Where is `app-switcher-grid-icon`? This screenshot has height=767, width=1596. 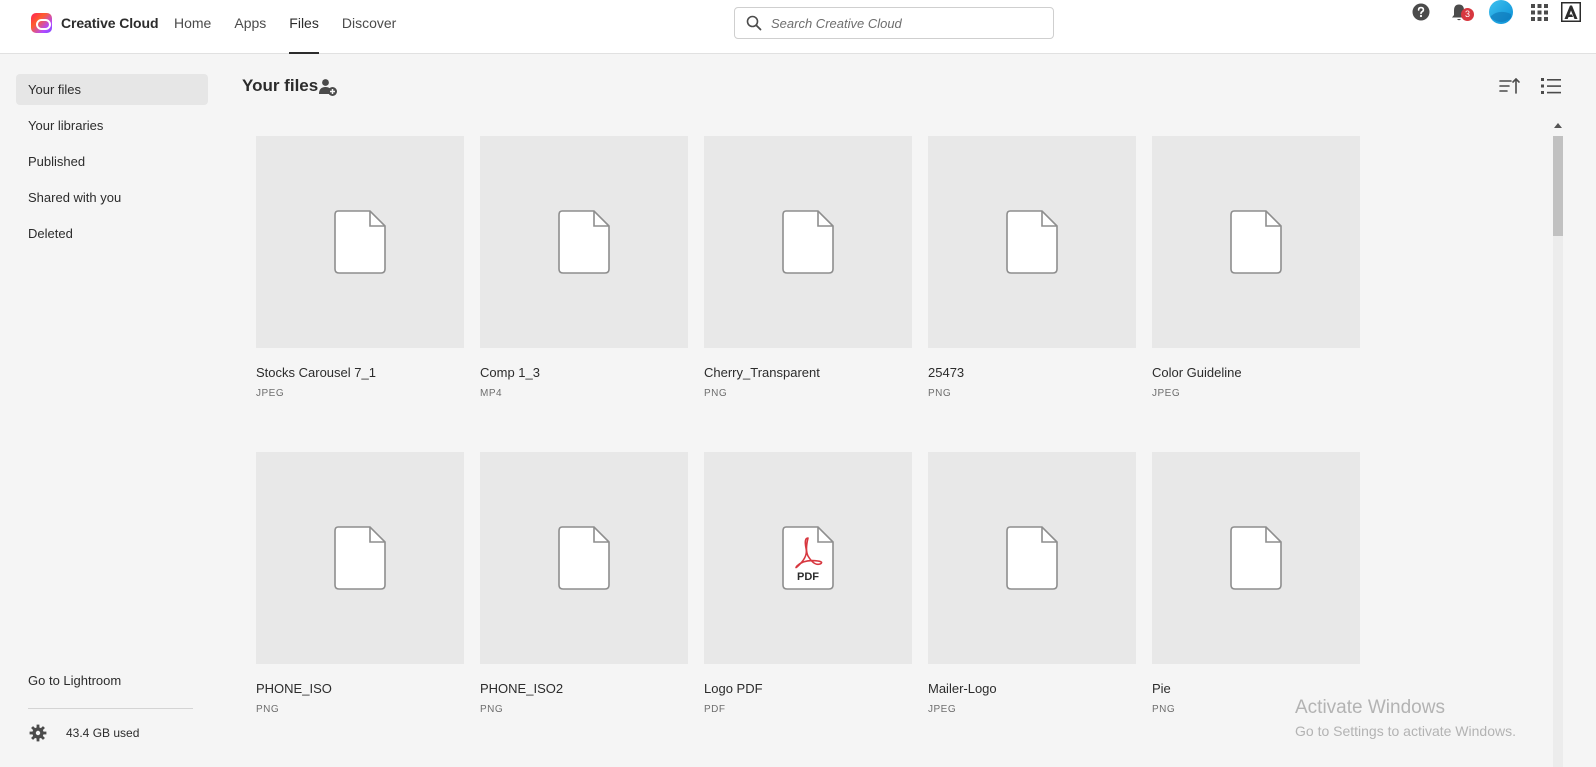 app-switcher-grid-icon is located at coordinates (1539, 12).